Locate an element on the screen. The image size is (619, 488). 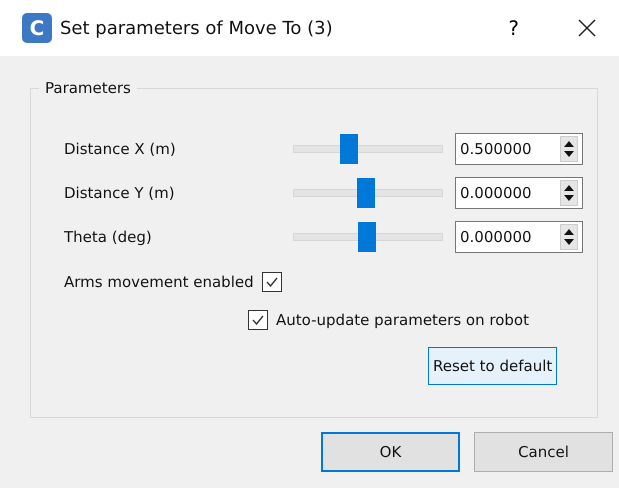
close-icon is located at coordinates (587, 28).